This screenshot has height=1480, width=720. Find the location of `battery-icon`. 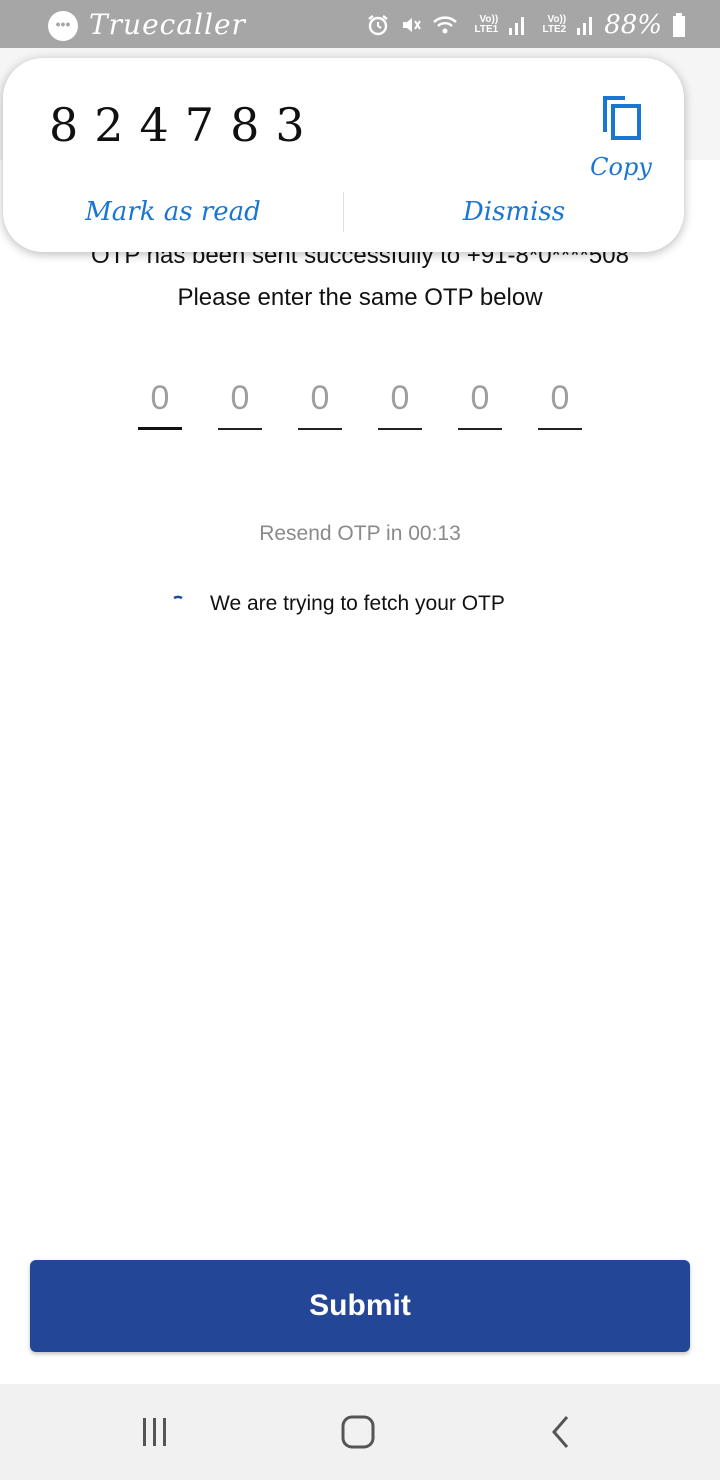

battery-icon is located at coordinates (679, 25).